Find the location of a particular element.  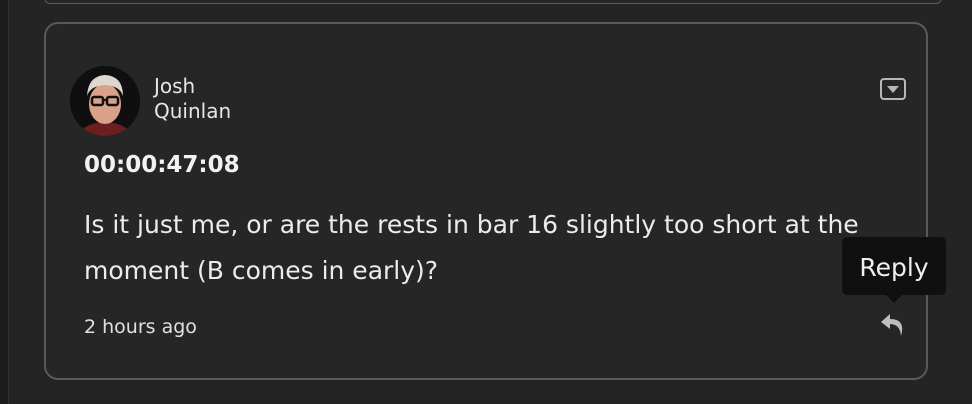

previous-panel-edge is located at coordinates (493, 2).